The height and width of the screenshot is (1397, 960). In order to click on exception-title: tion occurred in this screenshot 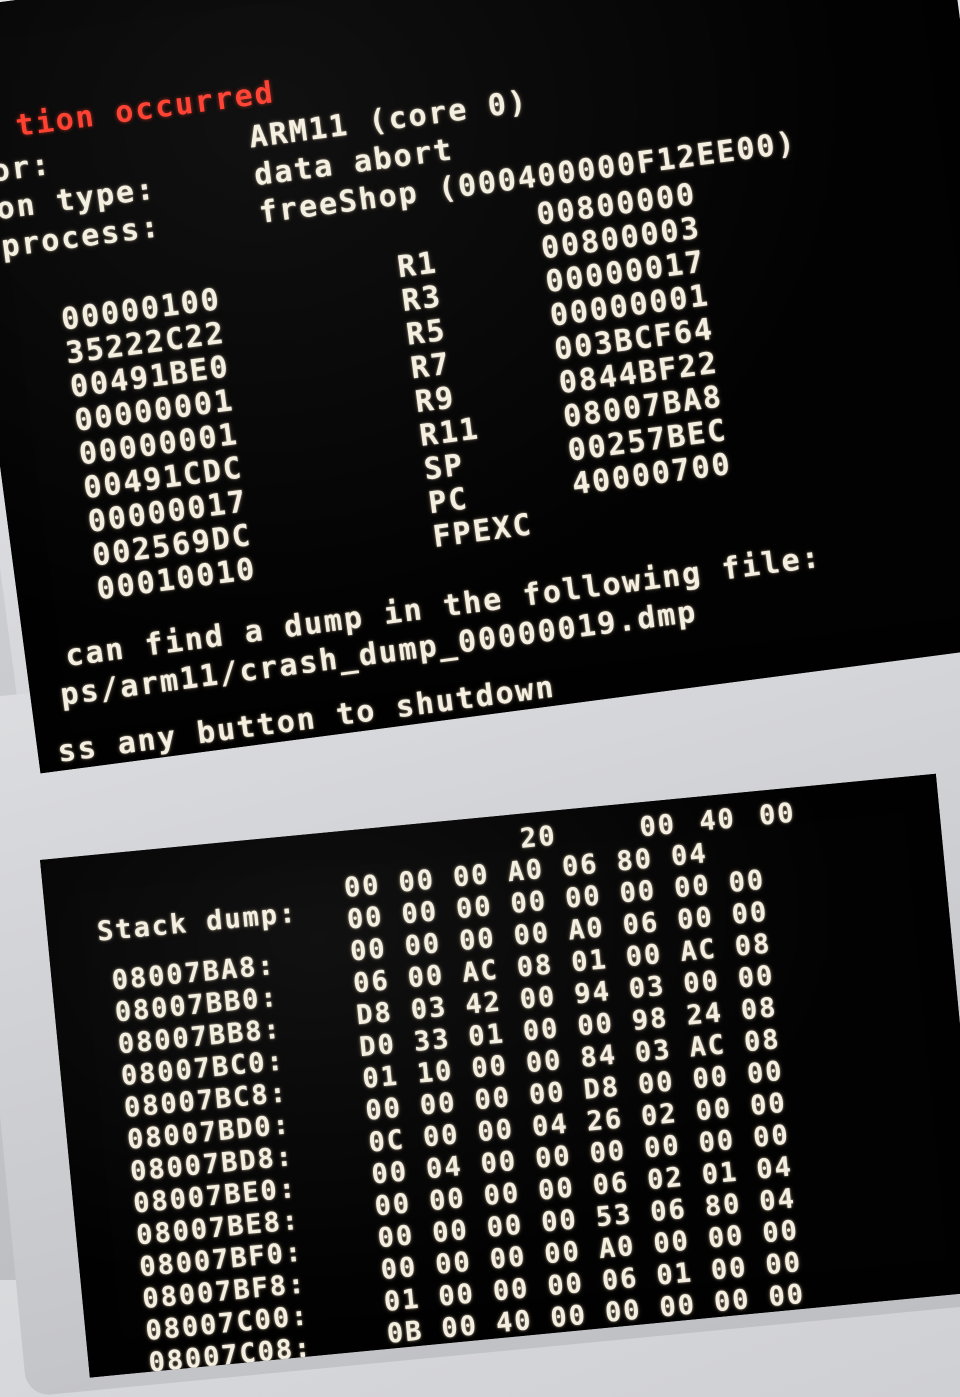, I will do `click(145, 109)`.